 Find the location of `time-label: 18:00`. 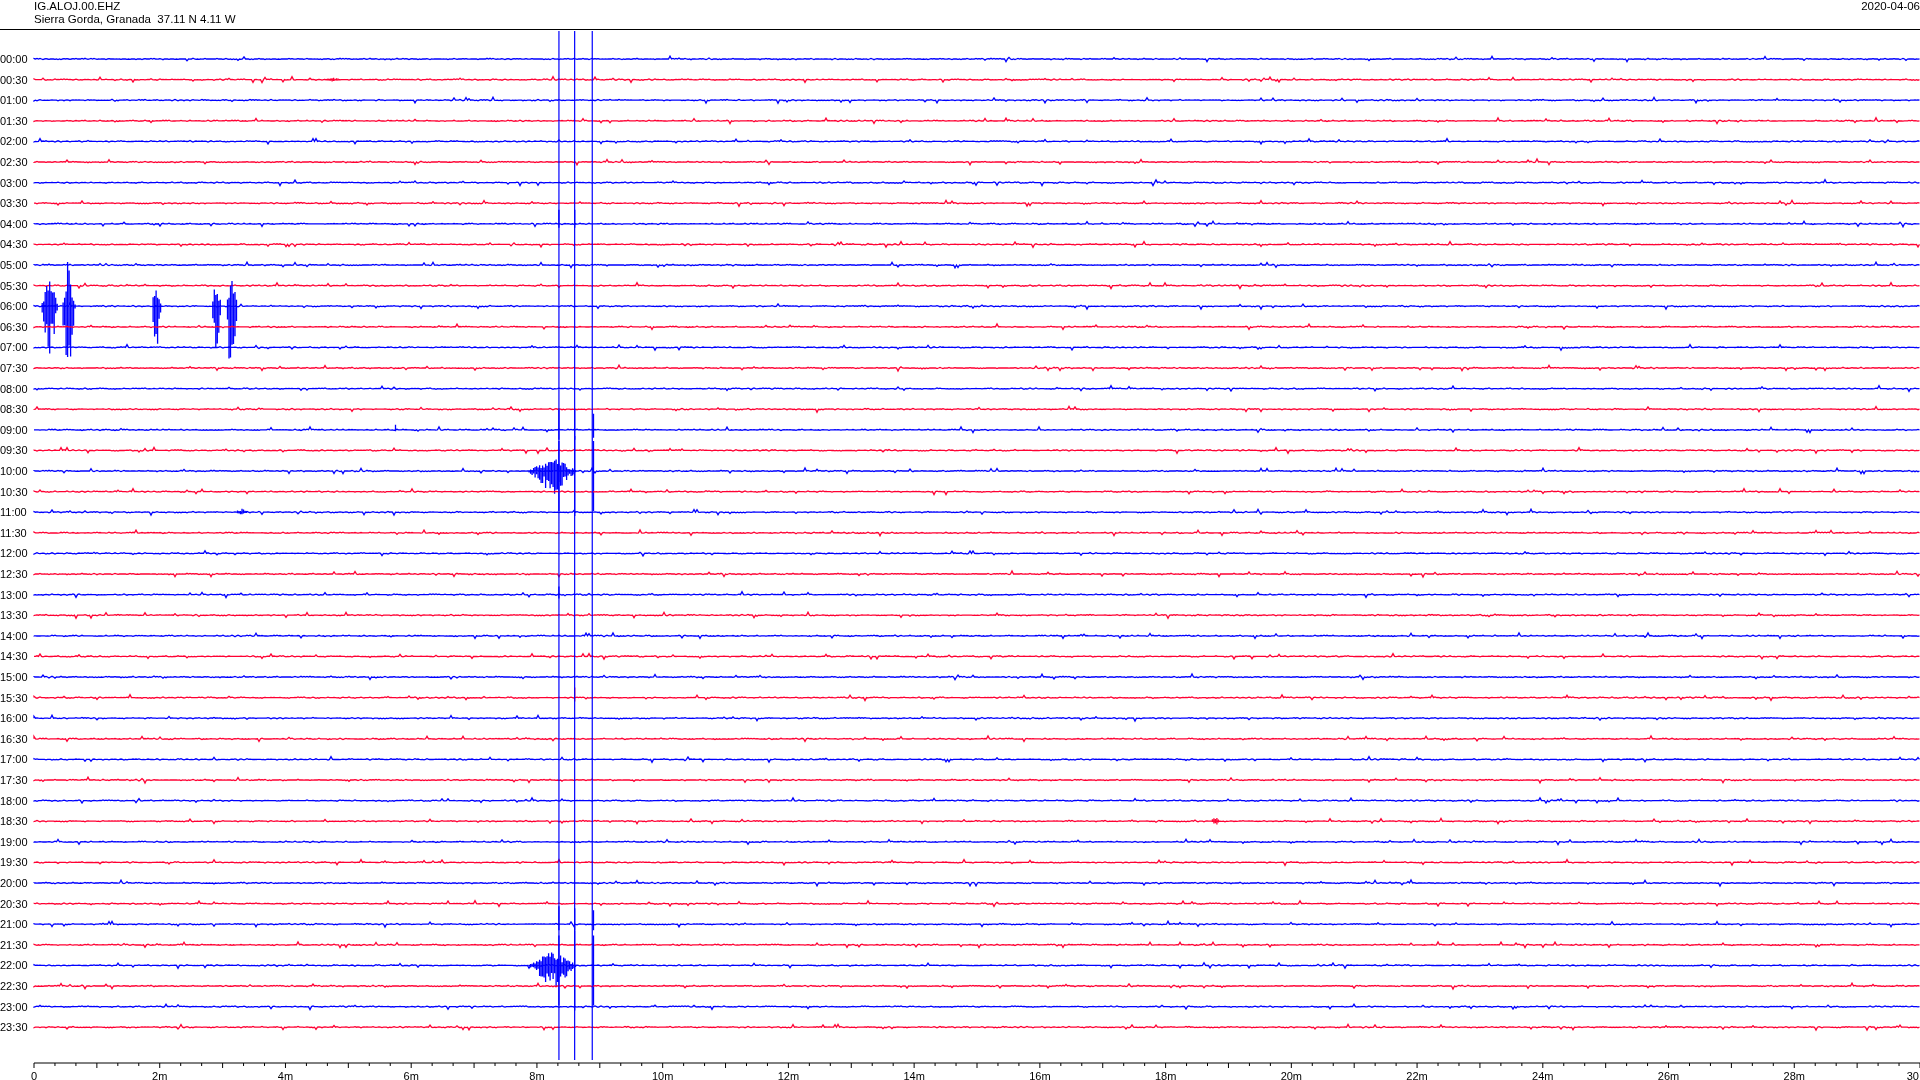

time-label: 18:00 is located at coordinates (14, 800).